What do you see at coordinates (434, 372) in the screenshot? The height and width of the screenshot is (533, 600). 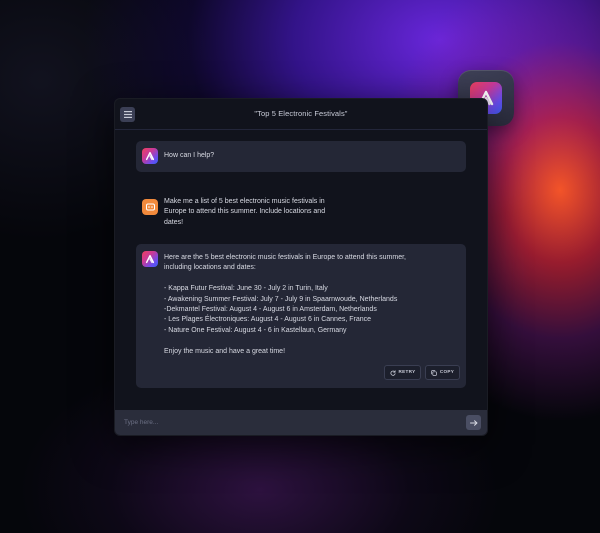 I see `copy-icon` at bounding box center [434, 372].